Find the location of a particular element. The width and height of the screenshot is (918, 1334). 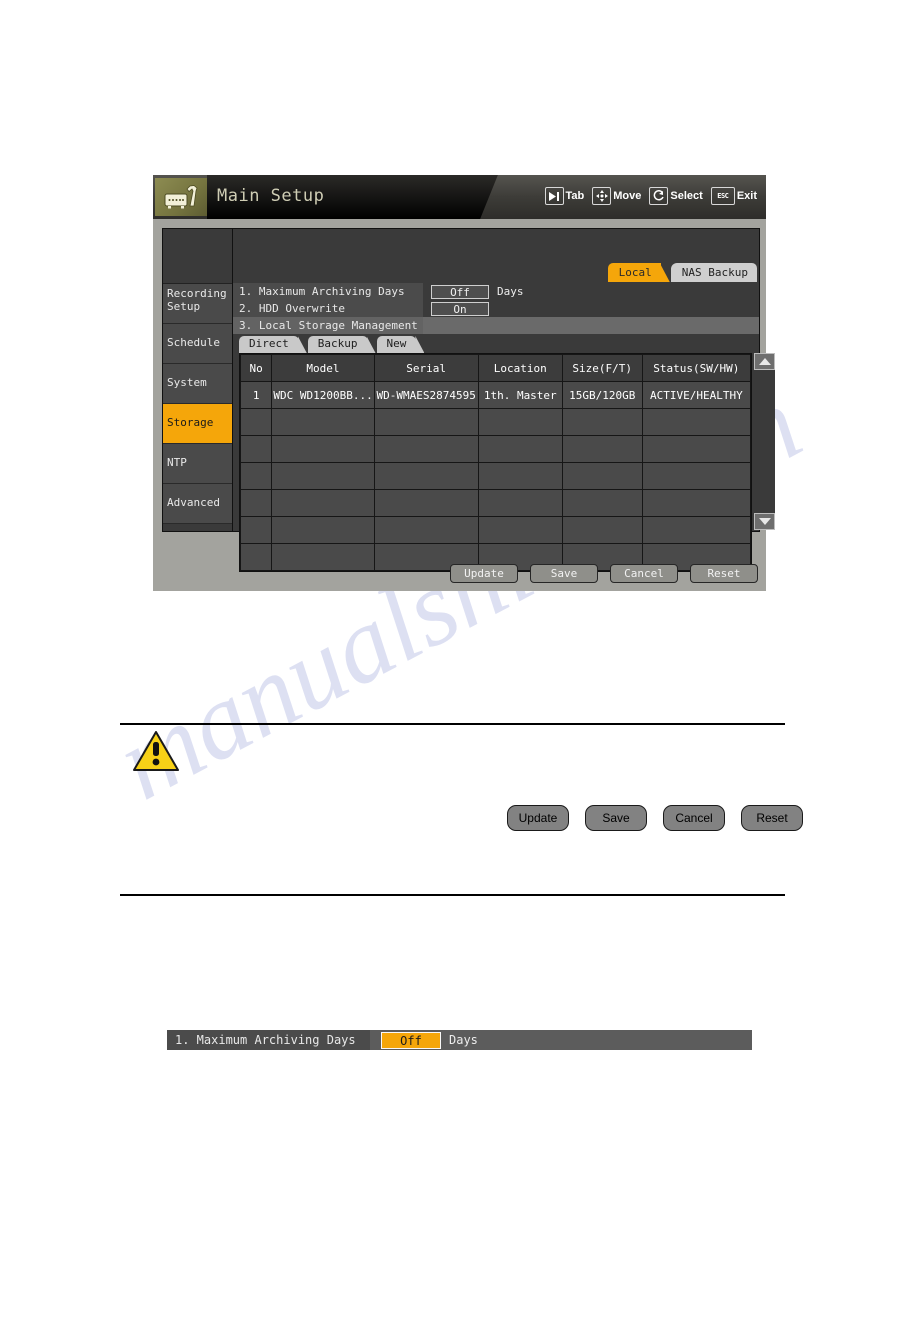

setting-value-area is located at coordinates (591, 325).